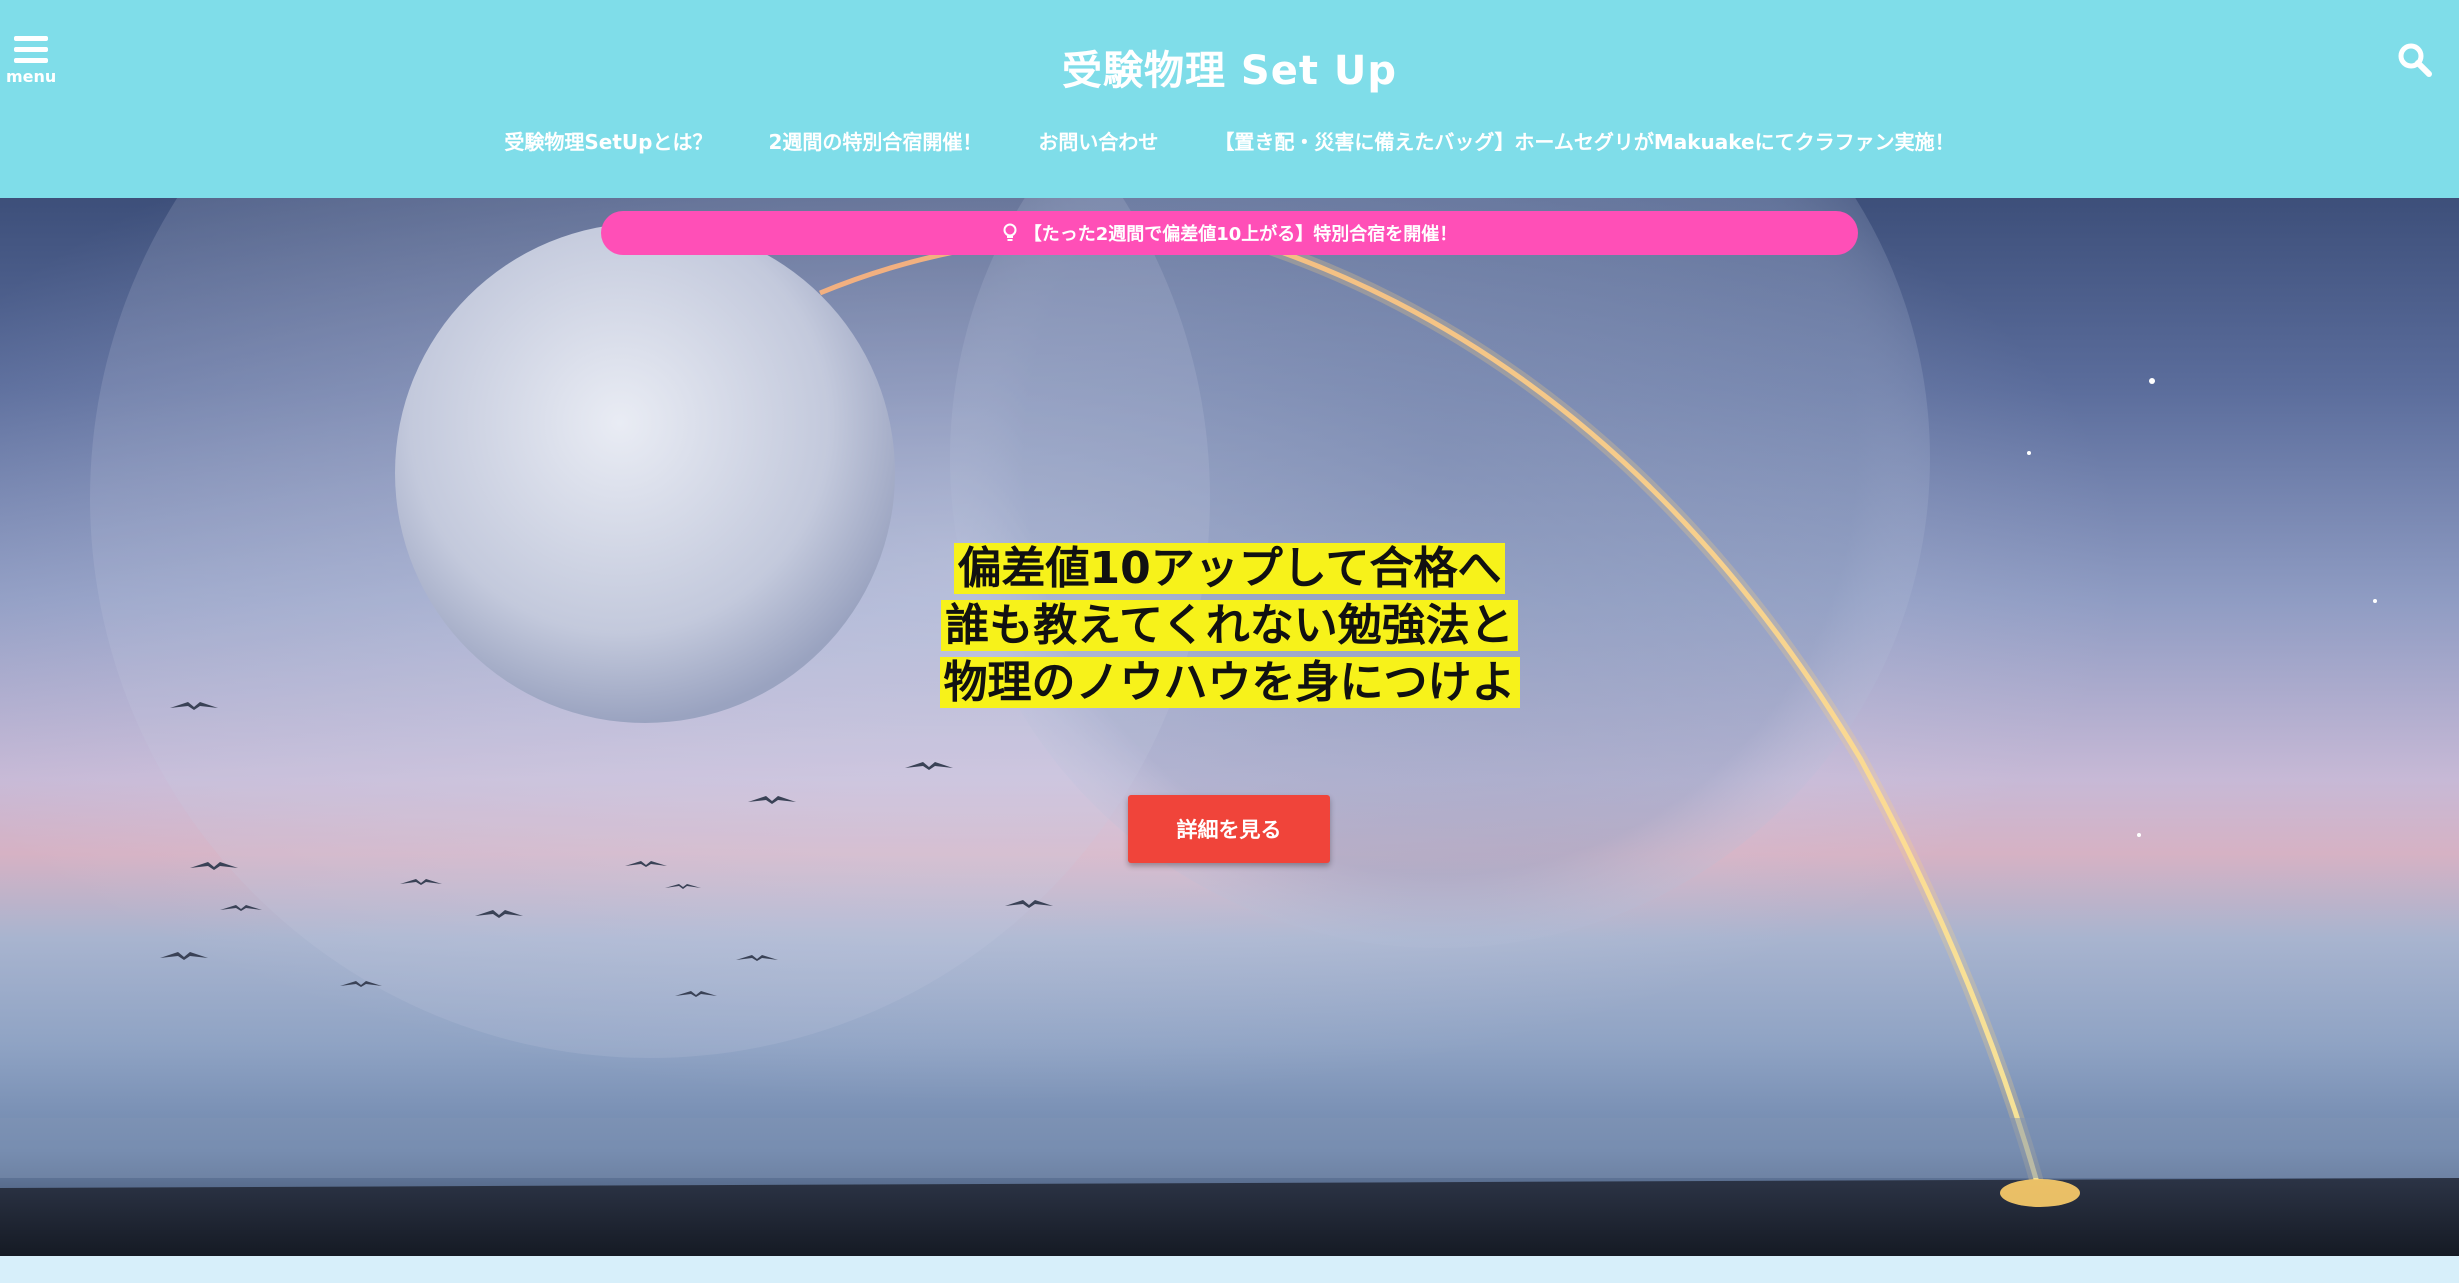  I want to click on nav-item-makuake: 【置き配・災害に備えたバッグ】ホームセグリがMakuakeにてクラファン実施！, so click(1584, 140).